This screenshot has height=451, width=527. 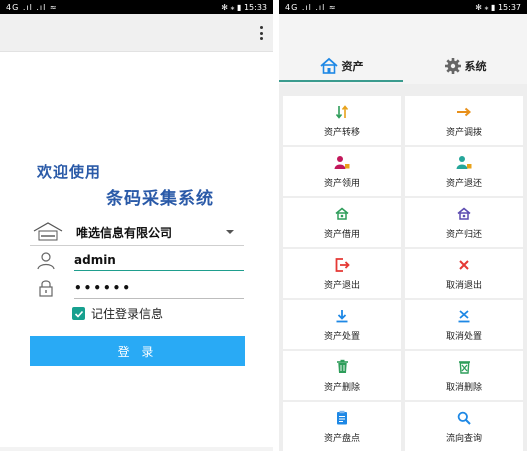 What do you see at coordinates (342, 163) in the screenshot?
I see `user-receive-icon` at bounding box center [342, 163].